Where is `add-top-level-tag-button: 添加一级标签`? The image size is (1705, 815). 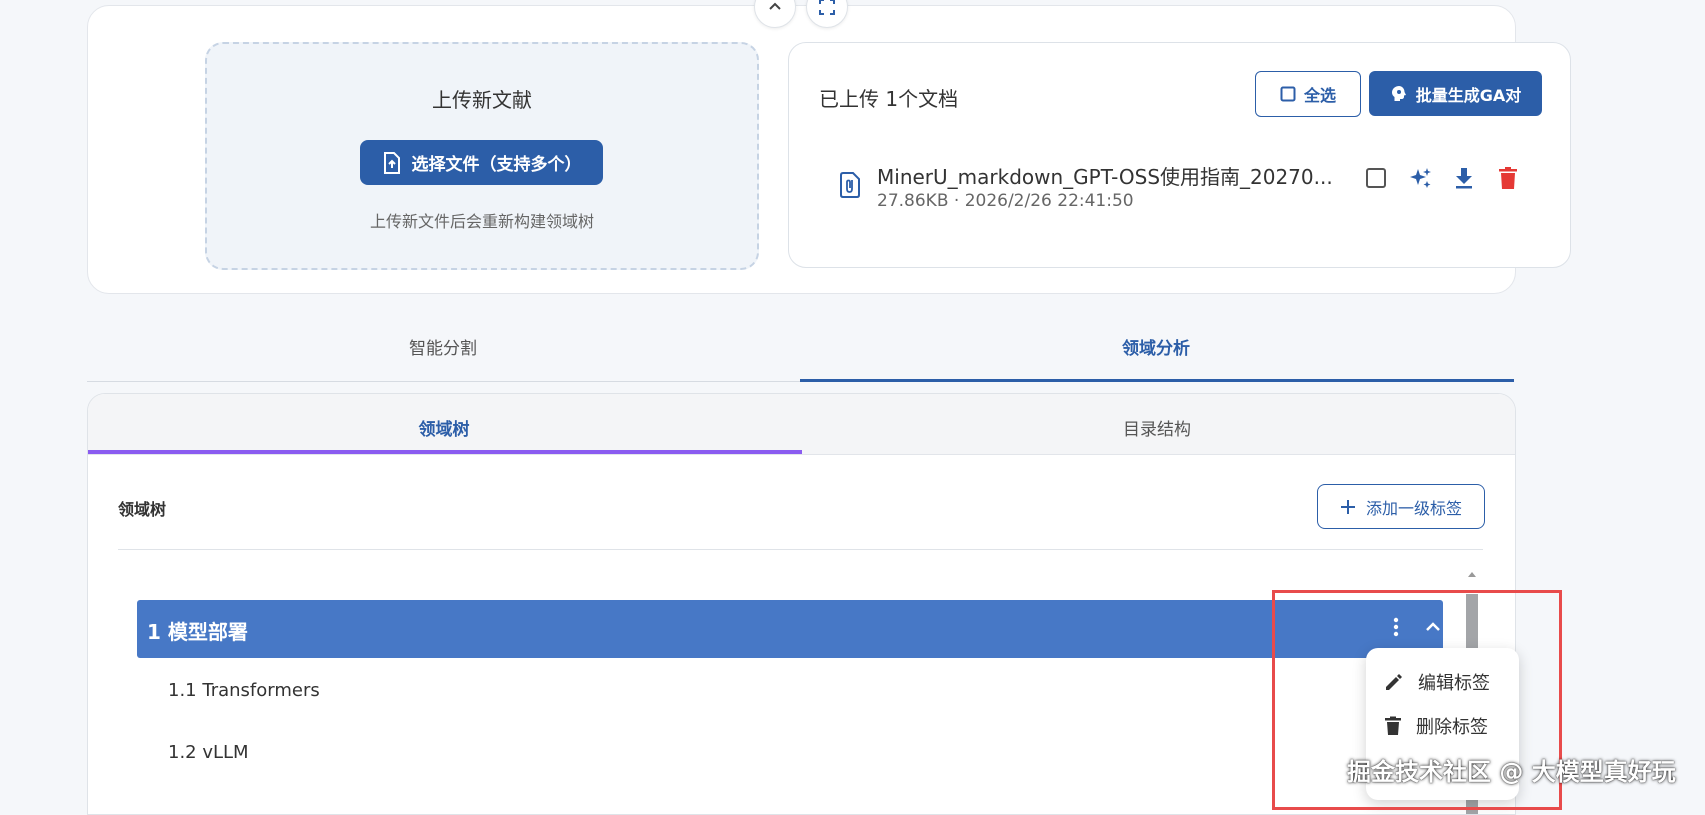
add-top-level-tag-button: 添加一级标签 is located at coordinates (1401, 506).